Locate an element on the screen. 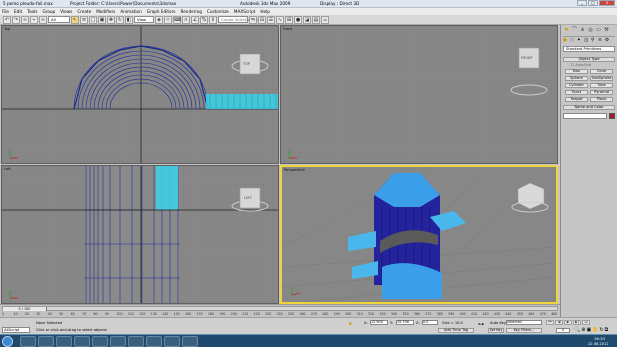 The image size is (617, 347). pyramid-button: Pyramid is located at coordinates (601, 92).